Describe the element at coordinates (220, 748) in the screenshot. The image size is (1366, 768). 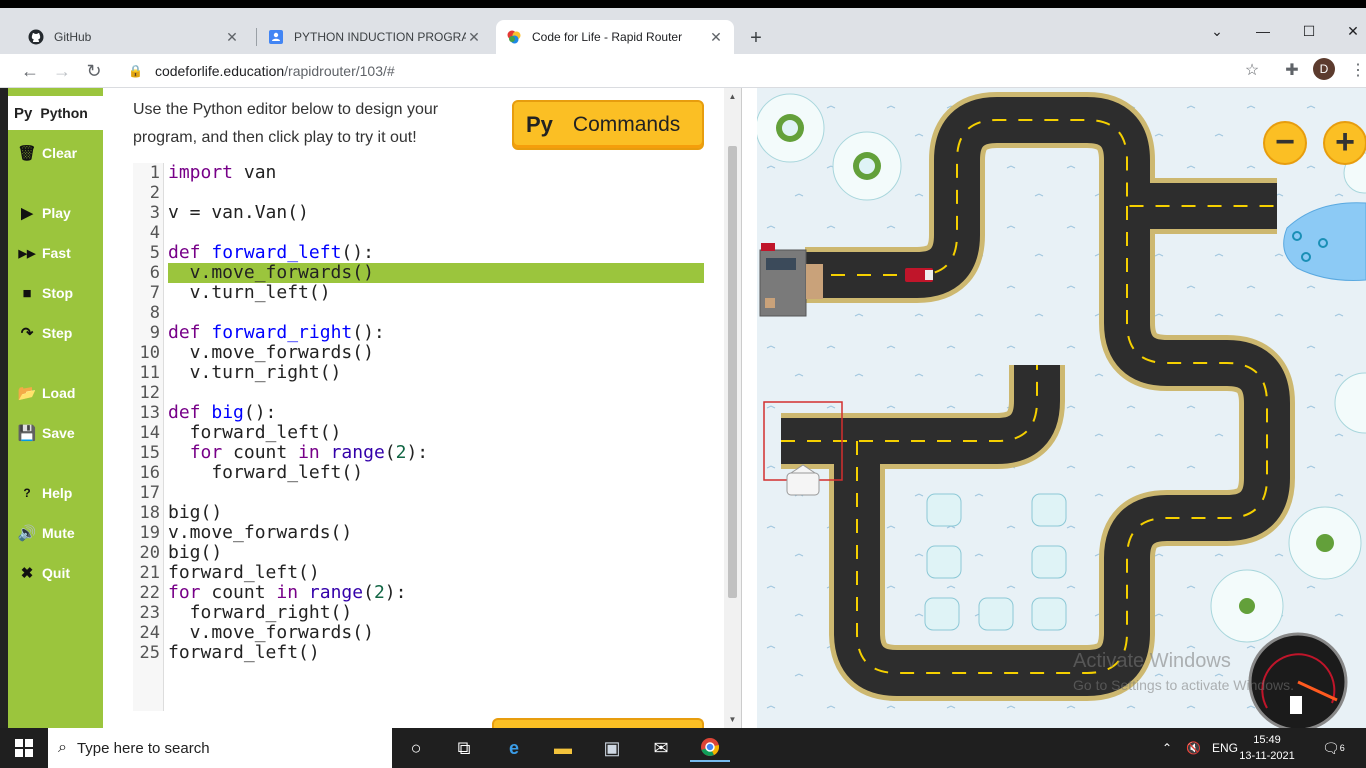
I see `taskbar-search-box: ⌕ Type here to search` at that location.